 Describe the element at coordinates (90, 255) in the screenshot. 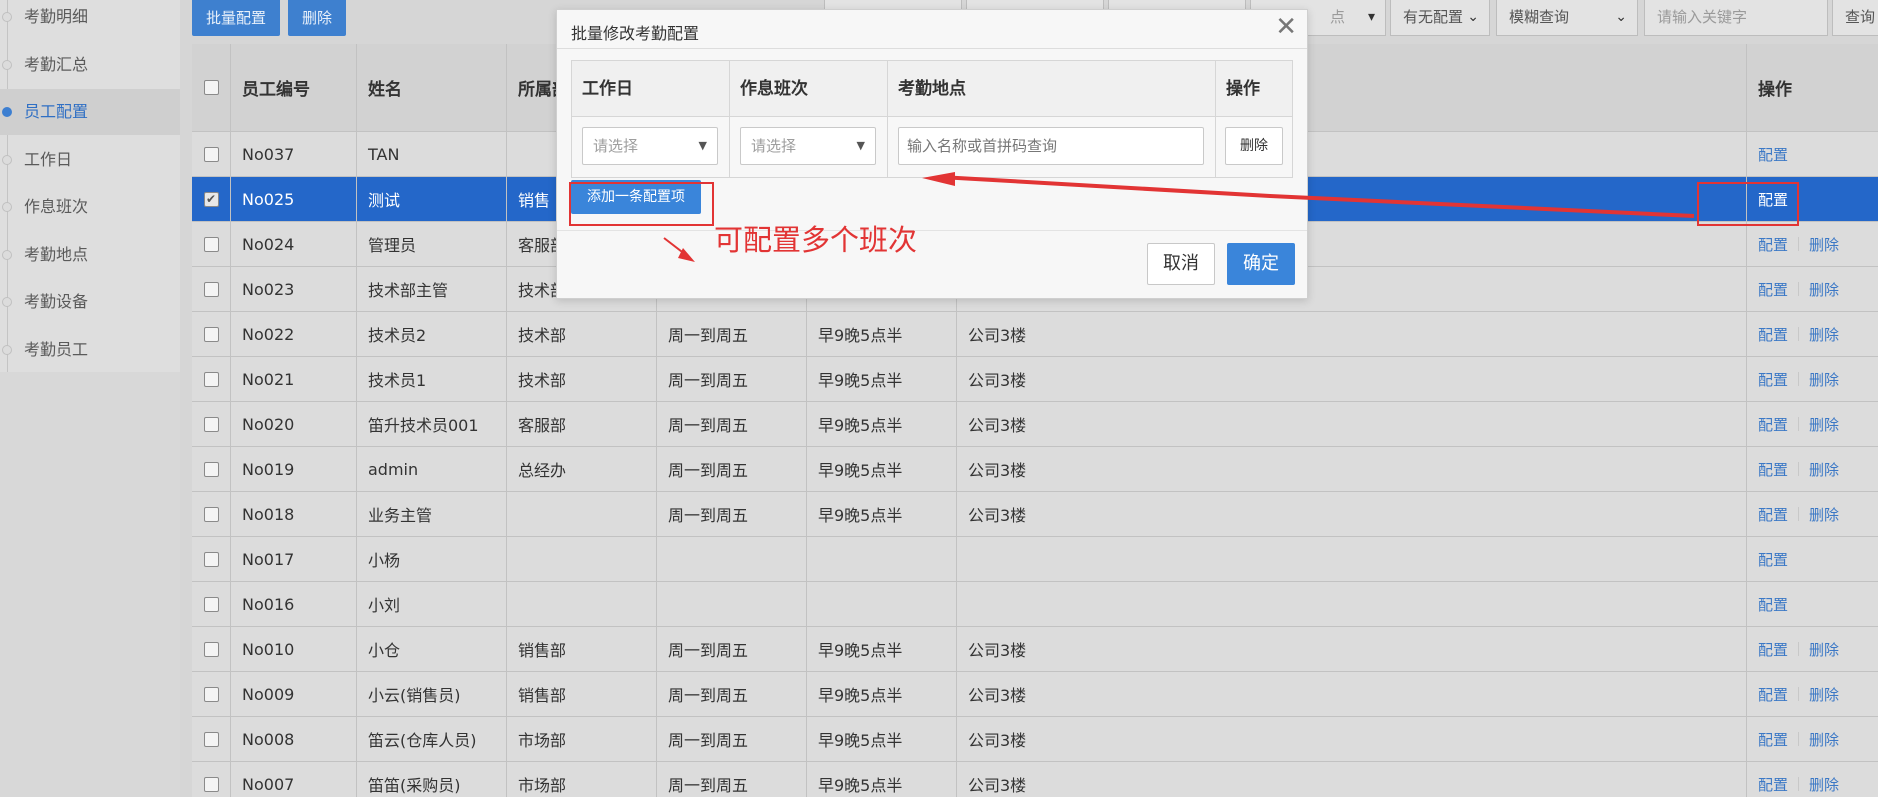

I see `sidebar-item-5: 考勤地点` at that location.